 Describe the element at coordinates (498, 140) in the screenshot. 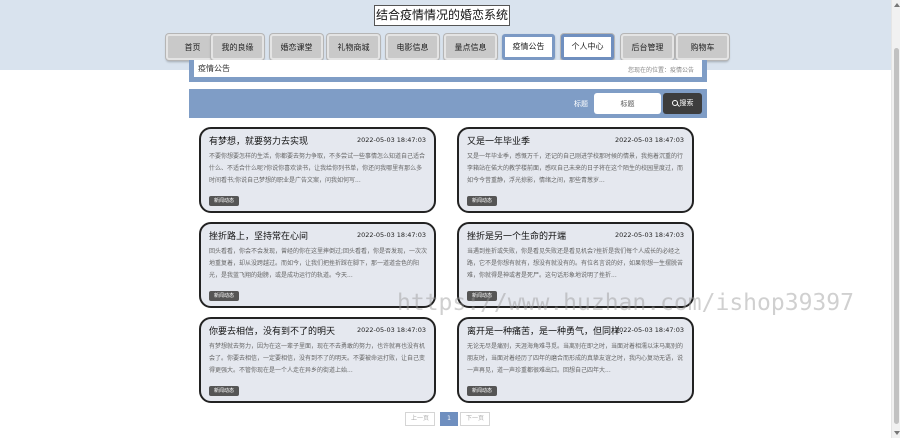

I see `article-title: 又是一年毕业季` at that location.